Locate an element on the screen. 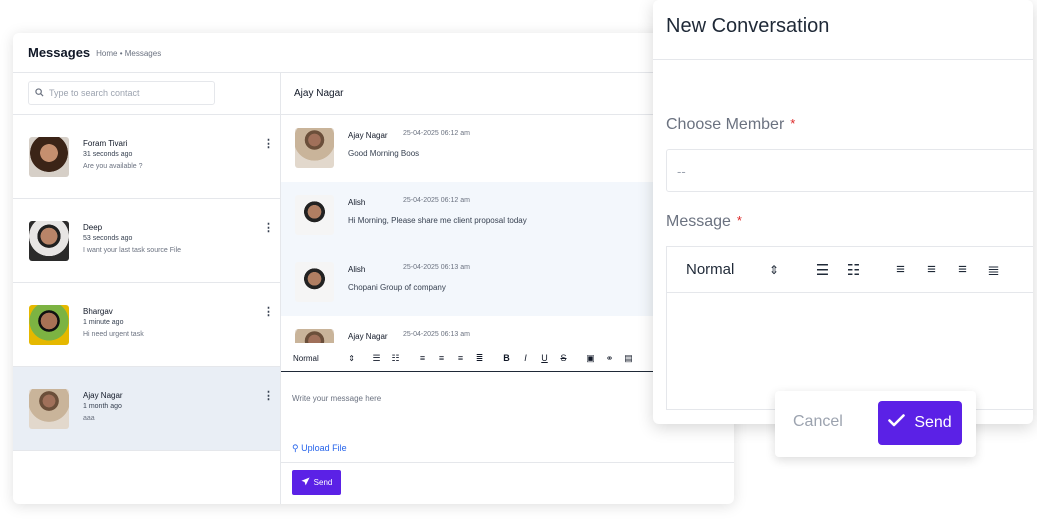  modal-send-button: Send is located at coordinates (920, 423).